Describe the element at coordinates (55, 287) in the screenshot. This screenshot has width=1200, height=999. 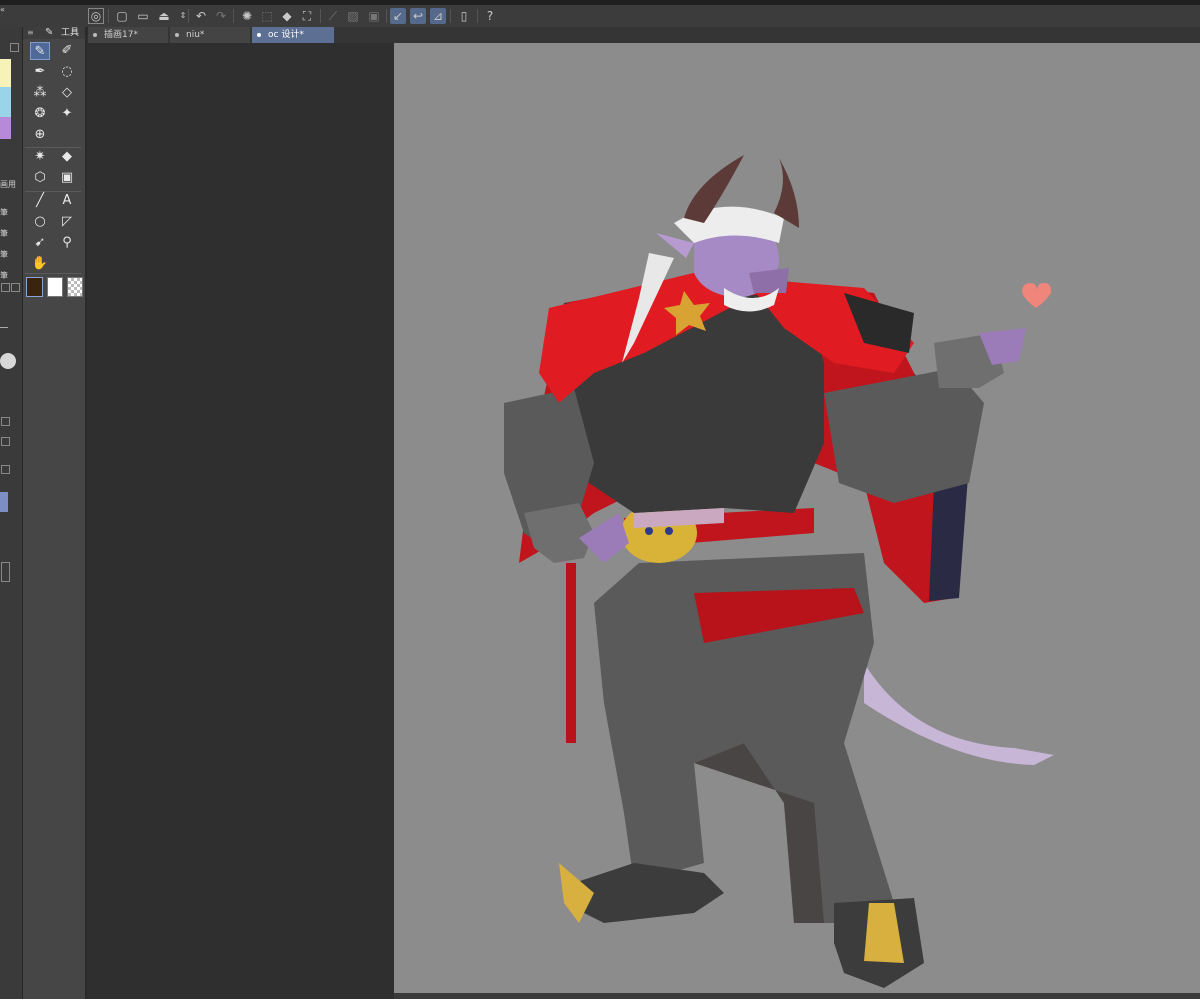
I see `sub-color-swatch` at that location.